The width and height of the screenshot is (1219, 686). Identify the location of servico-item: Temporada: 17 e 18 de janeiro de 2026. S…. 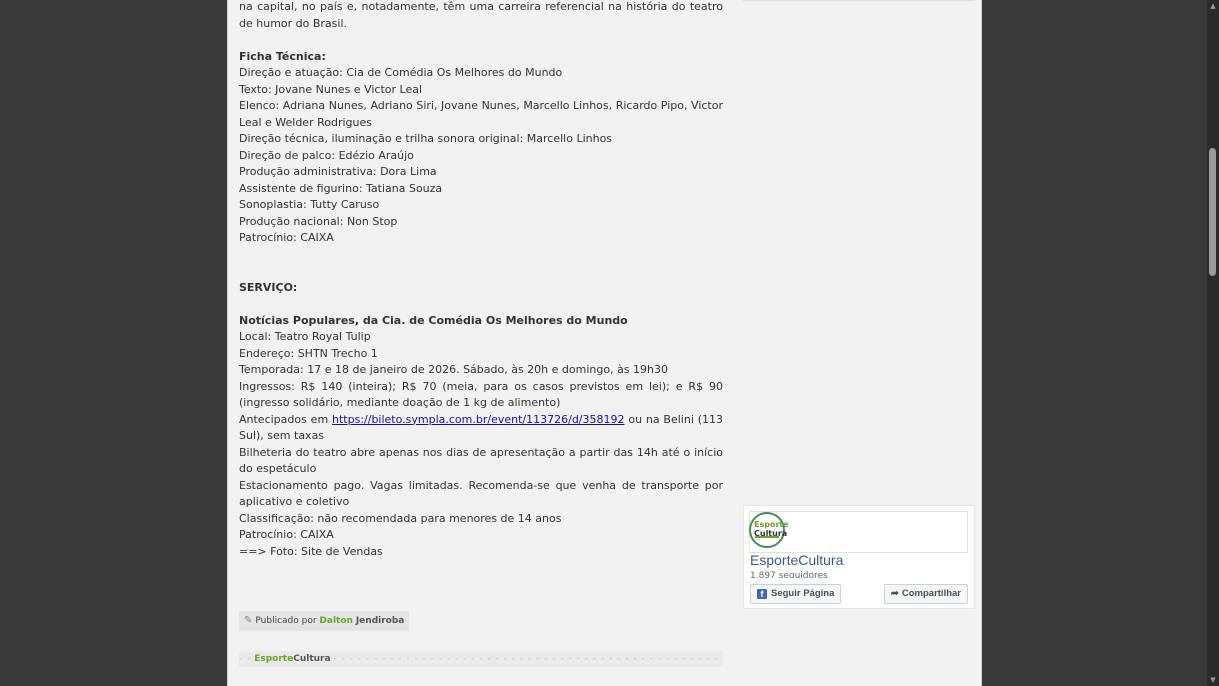
(454, 369).